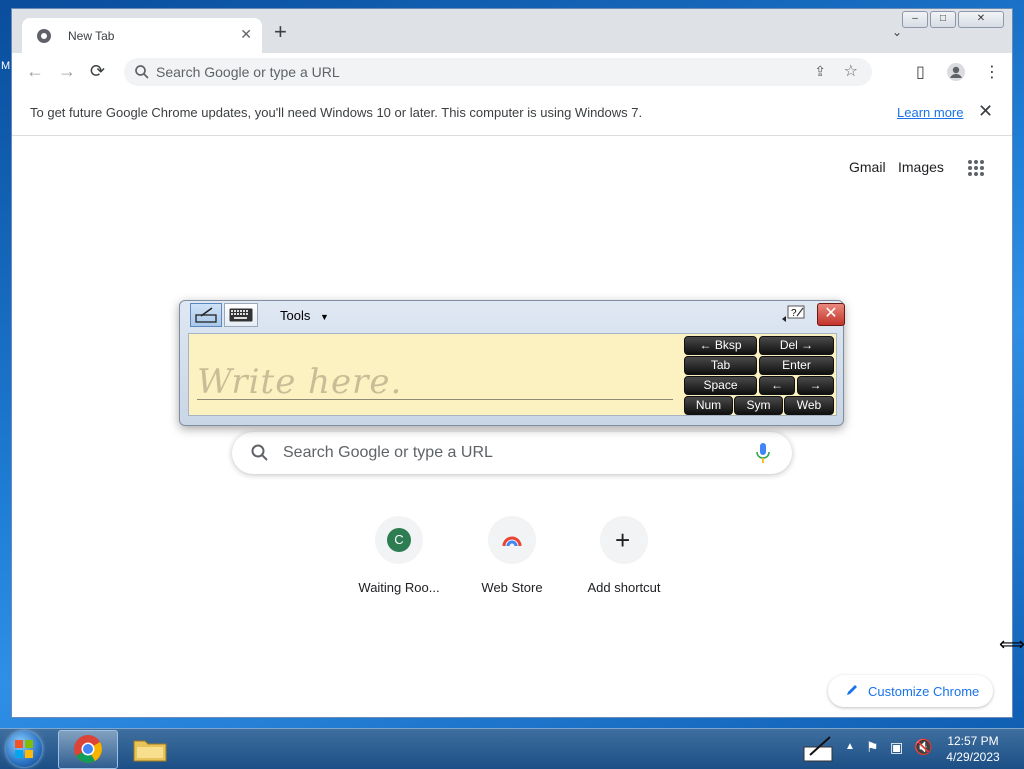  I want to click on write-here-prompt: Write here., so click(300, 382).